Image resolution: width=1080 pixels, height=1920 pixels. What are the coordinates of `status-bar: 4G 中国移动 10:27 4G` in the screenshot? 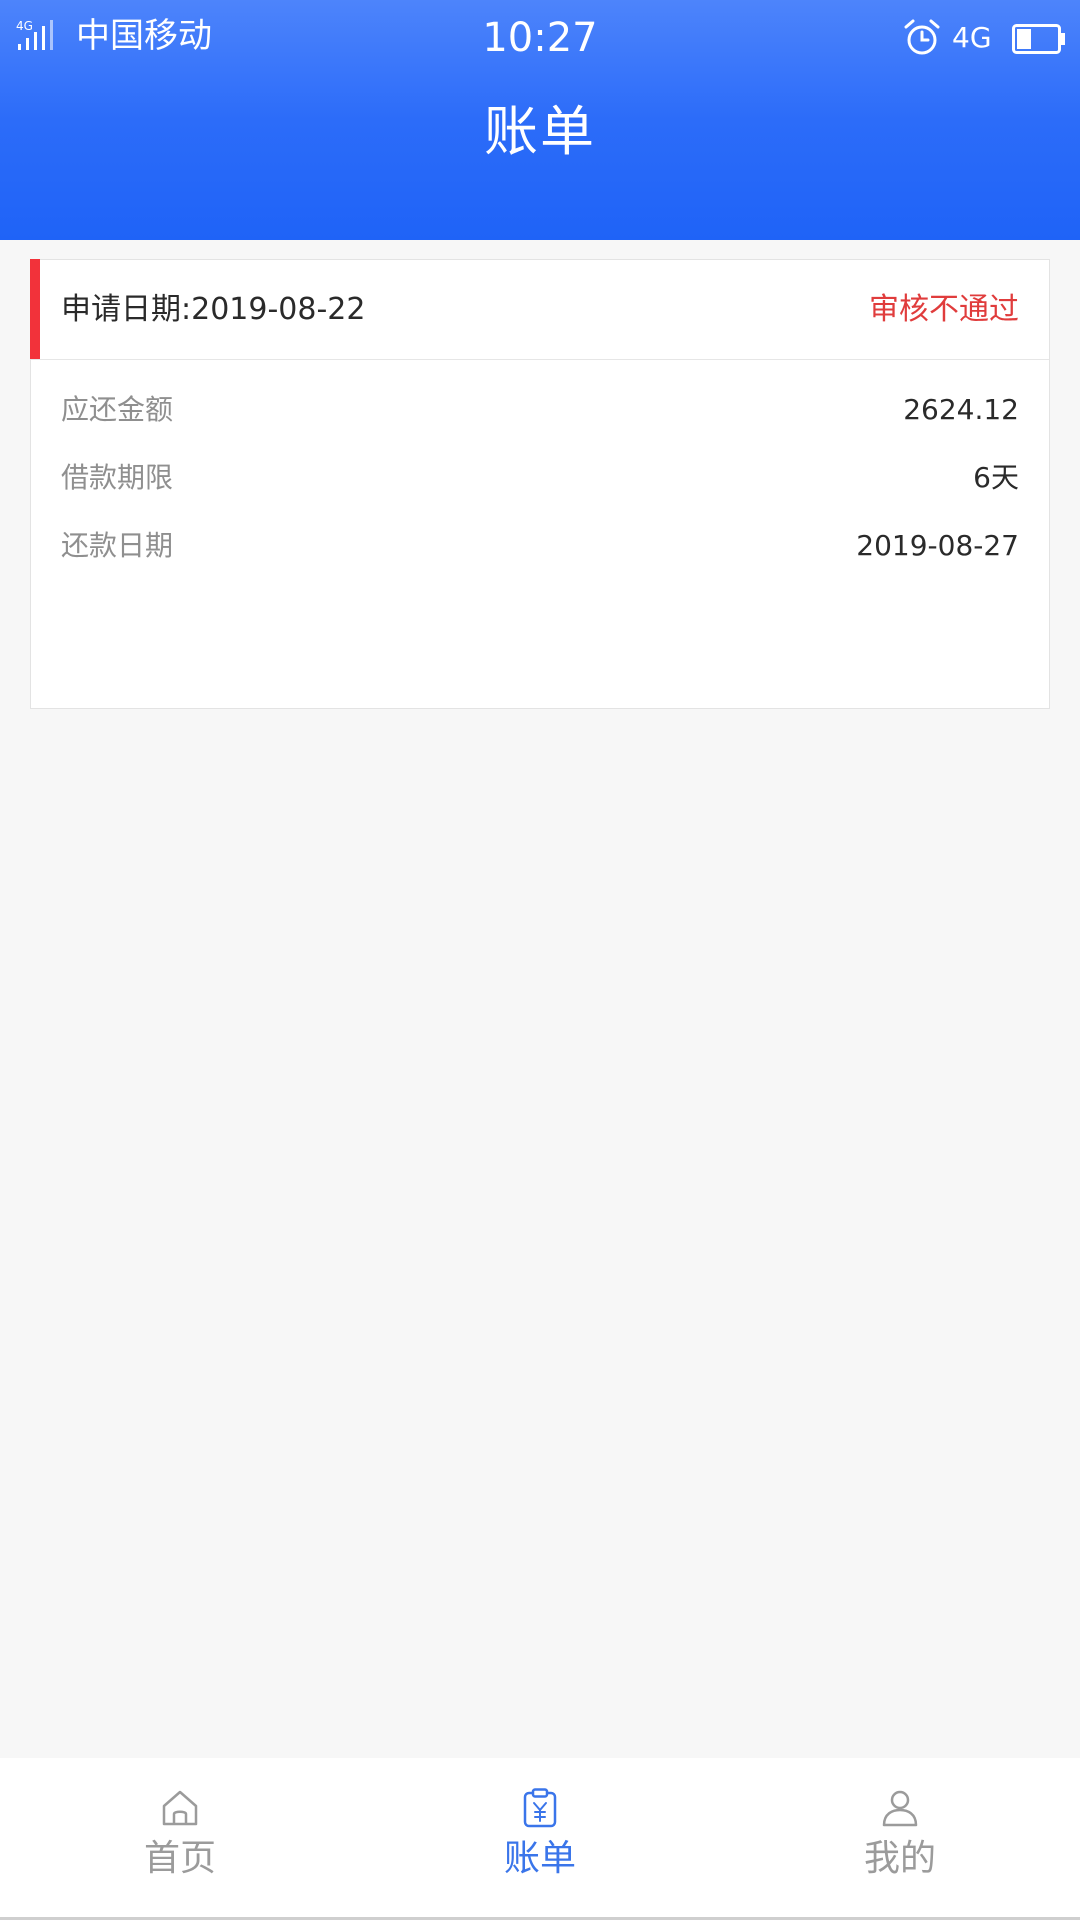 It's located at (540, 39).